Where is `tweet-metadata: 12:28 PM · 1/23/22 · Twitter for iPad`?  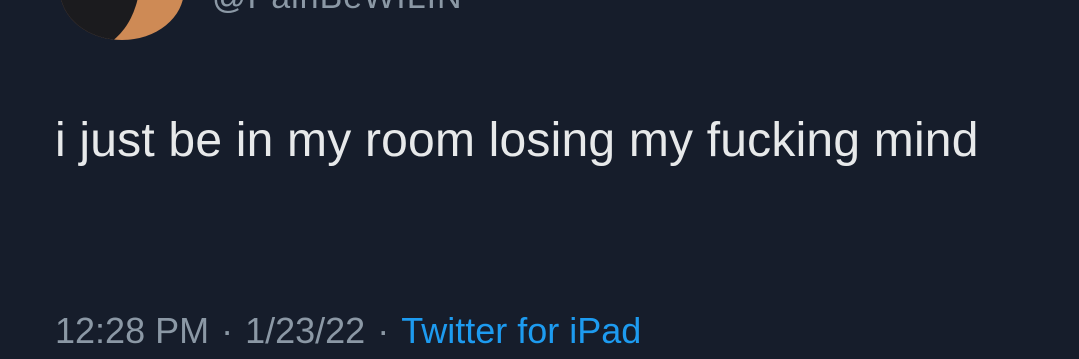 tweet-metadata: 12:28 PM · 1/23/22 · Twitter for iPad is located at coordinates (348, 331).